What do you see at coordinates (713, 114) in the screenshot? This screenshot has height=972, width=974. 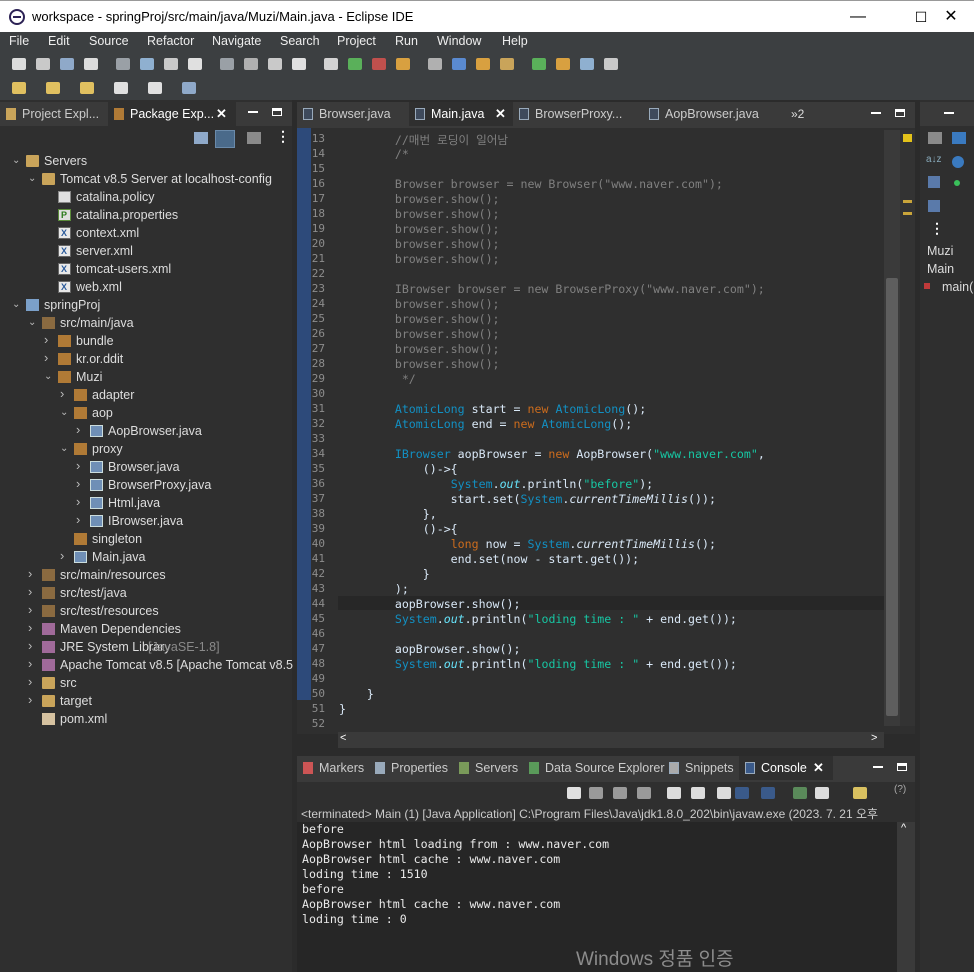 I see `tab-aopbrowser-java: AopBrowser.java` at bounding box center [713, 114].